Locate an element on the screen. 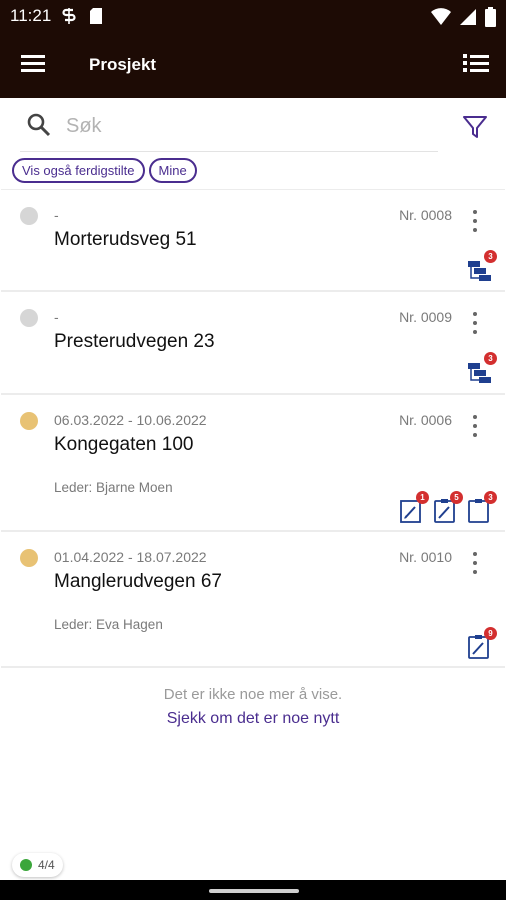  wifi-icon is located at coordinates (441, 16).